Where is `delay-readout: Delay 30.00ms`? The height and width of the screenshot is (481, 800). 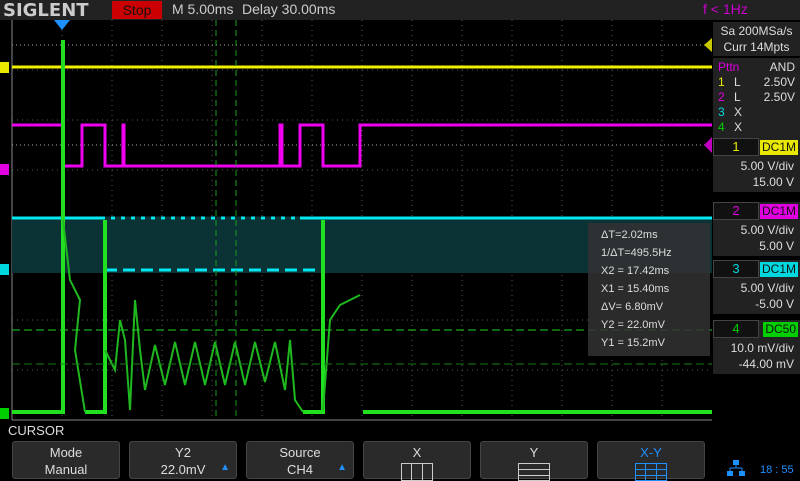 delay-readout: Delay 30.00ms is located at coordinates (288, 9).